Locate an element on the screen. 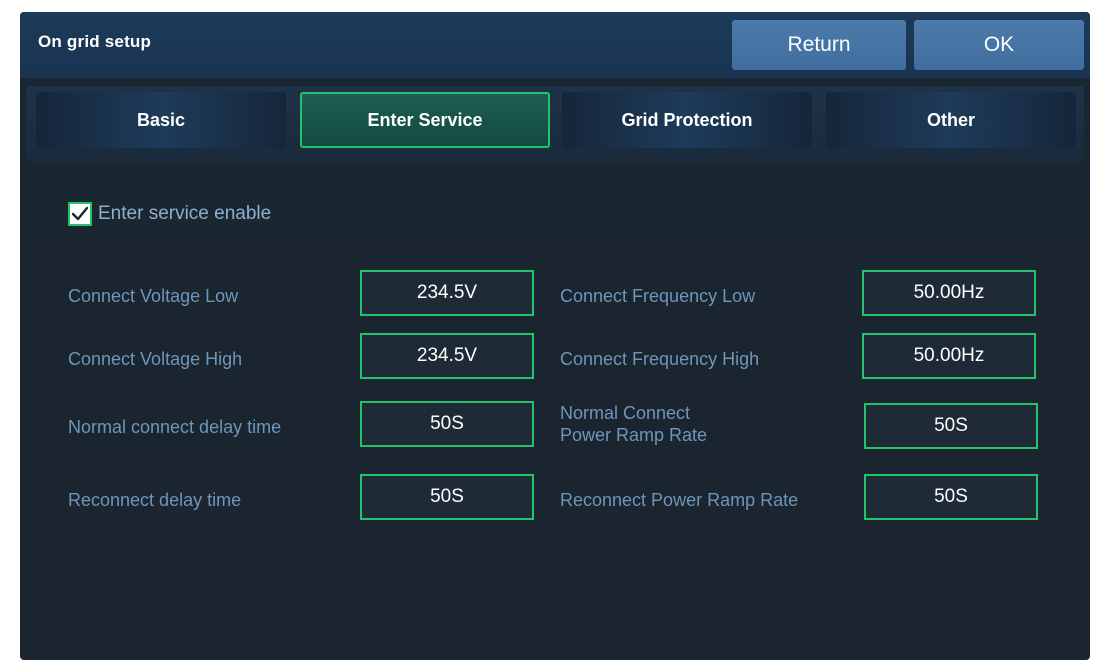 Image resolution: width=1096 pixels, height=664 pixels. connect-voltage-low-label: Connect Voltage Low is located at coordinates (153, 296).